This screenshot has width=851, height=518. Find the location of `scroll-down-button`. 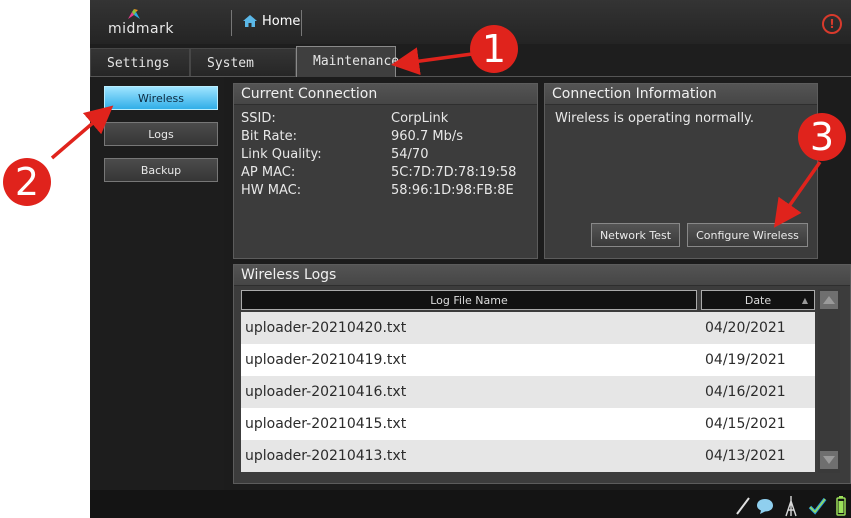

scroll-down-button is located at coordinates (829, 460).